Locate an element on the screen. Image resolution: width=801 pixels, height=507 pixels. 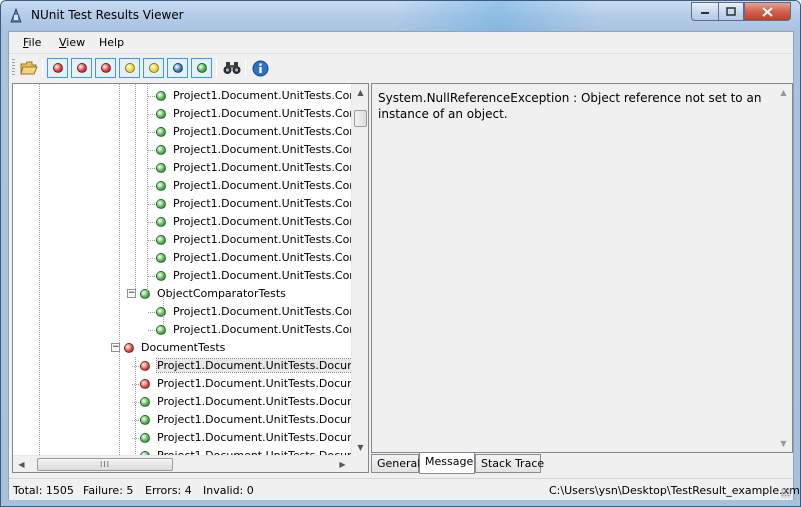
open-button is located at coordinates (29, 68).